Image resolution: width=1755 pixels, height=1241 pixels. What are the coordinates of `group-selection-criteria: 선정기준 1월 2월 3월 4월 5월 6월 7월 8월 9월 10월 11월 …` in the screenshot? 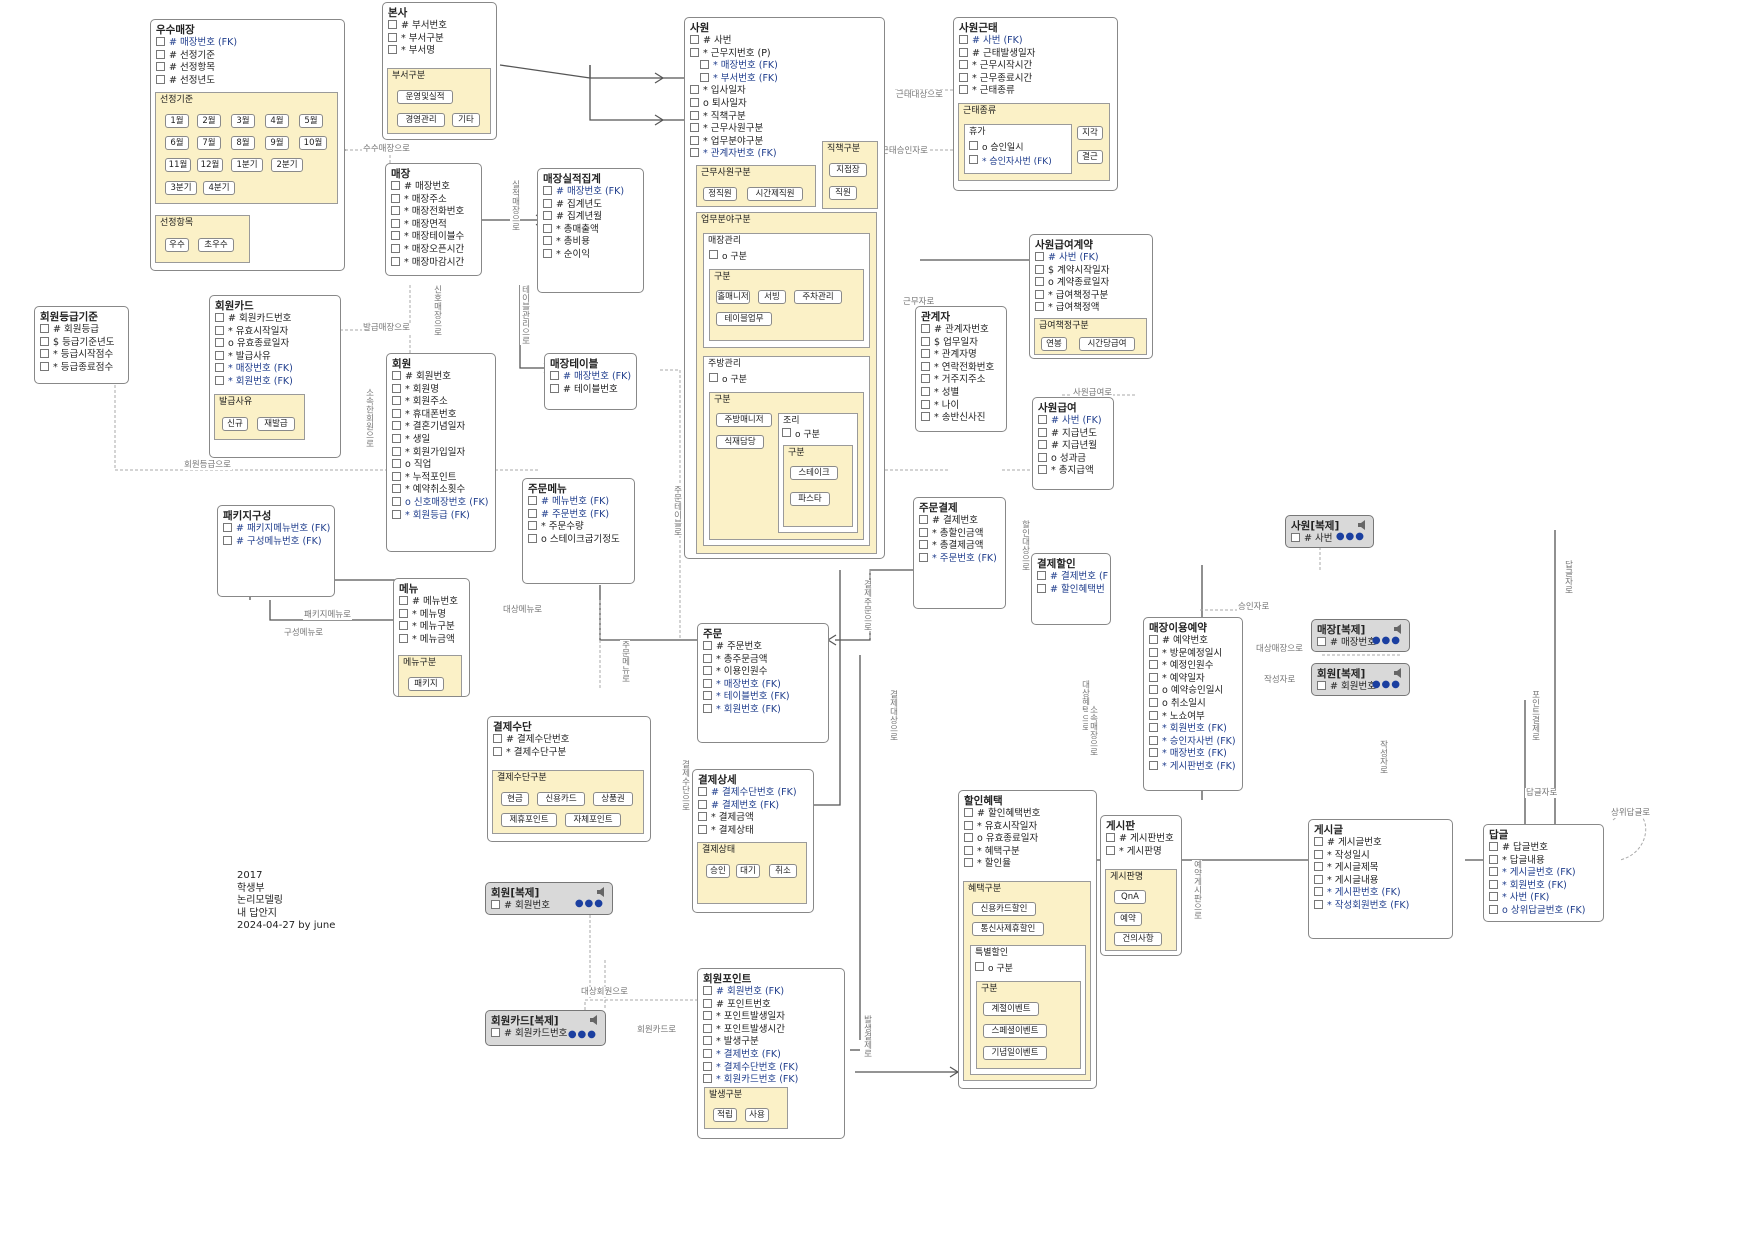 It's located at (246, 148).